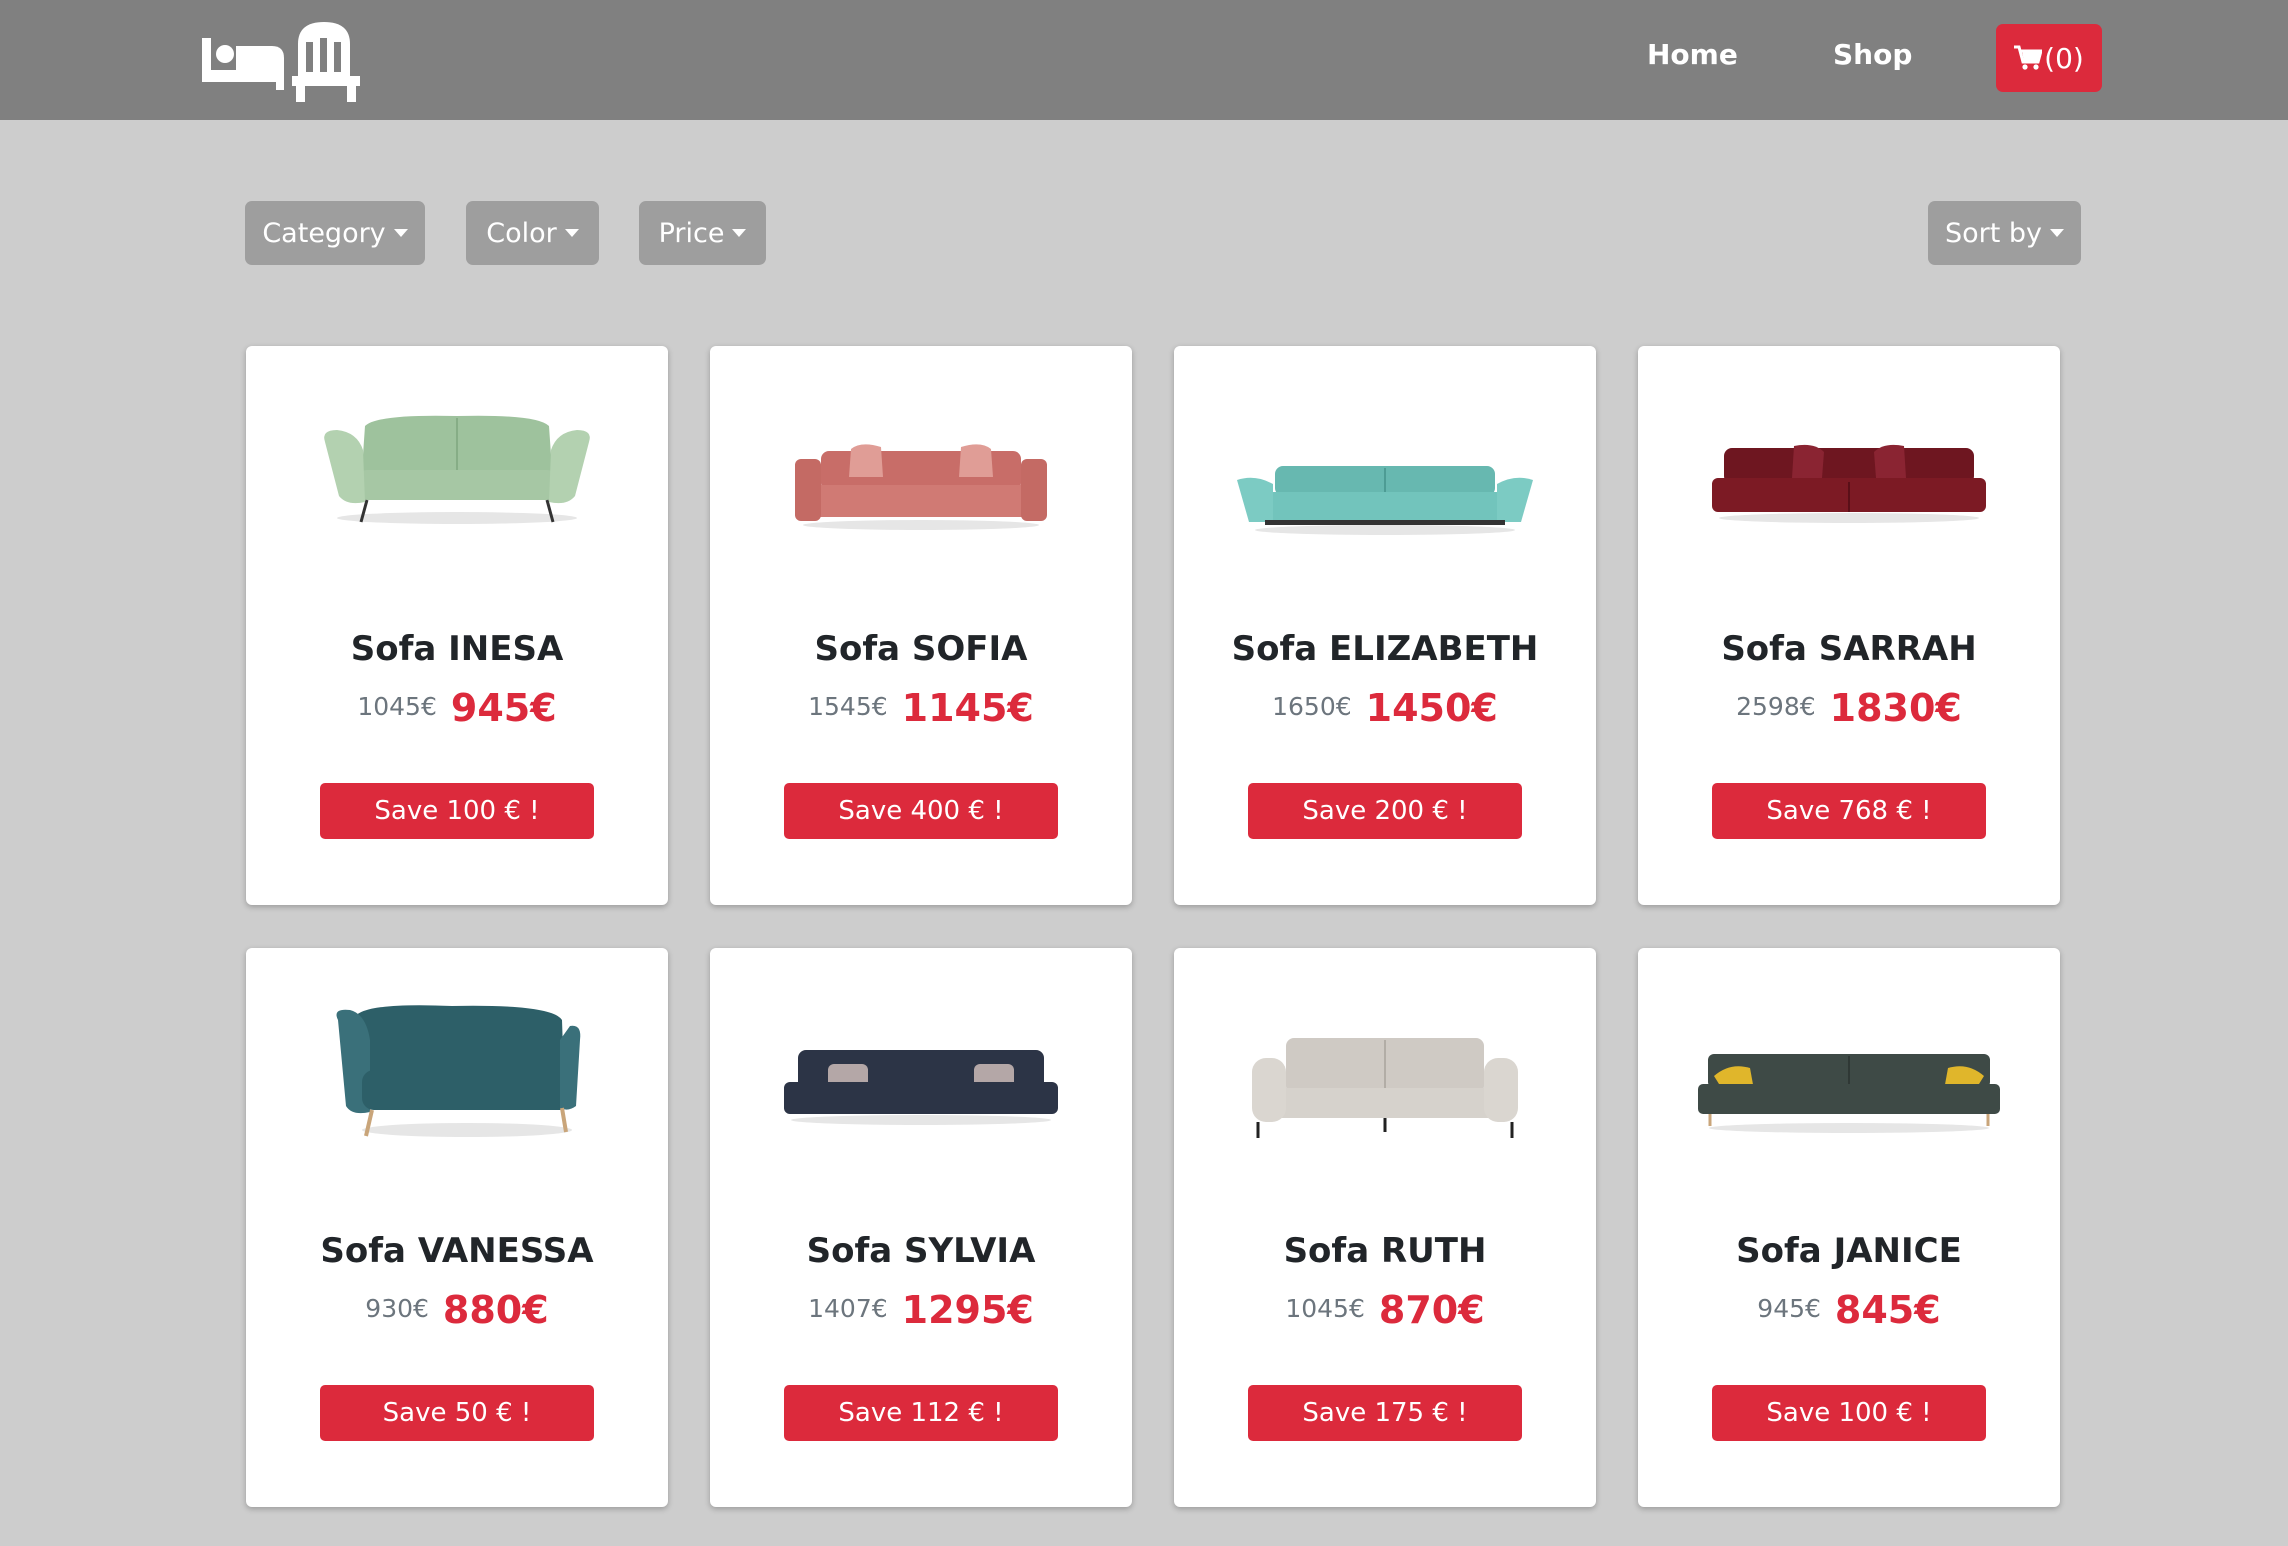 The height and width of the screenshot is (1546, 2288). Describe the element at coordinates (1385, 649) in the screenshot. I see `product-title: Sofa ELIZABETH` at that location.